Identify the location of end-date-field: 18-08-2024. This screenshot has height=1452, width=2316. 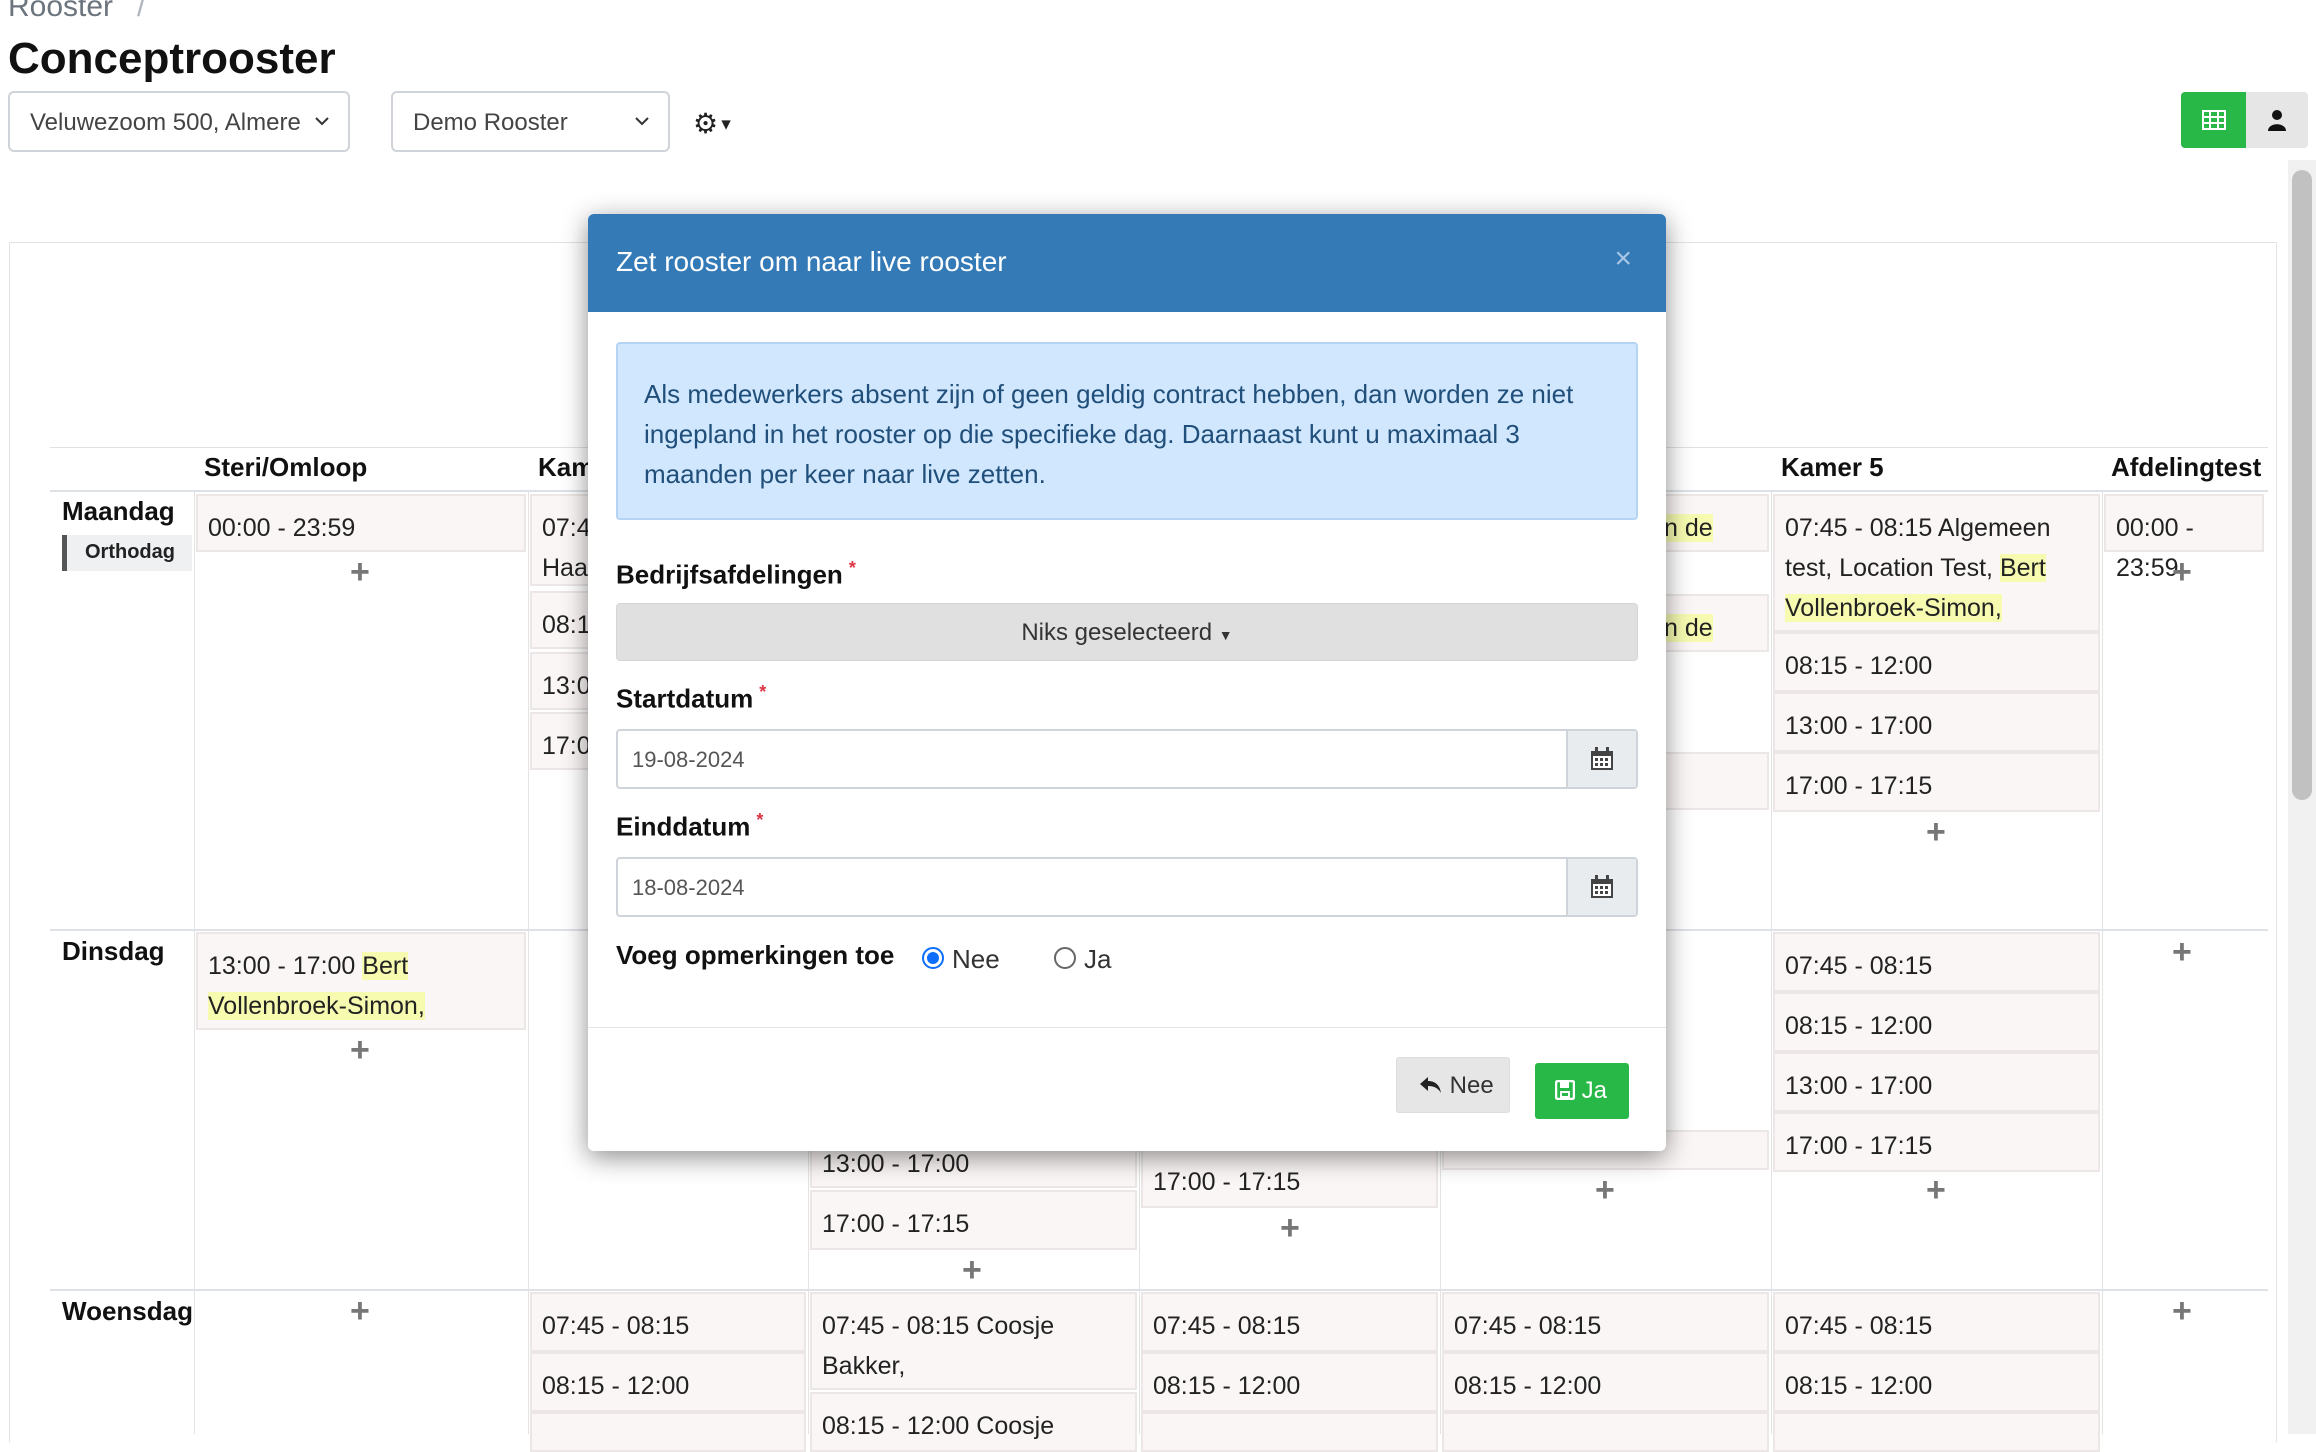
(1127, 887).